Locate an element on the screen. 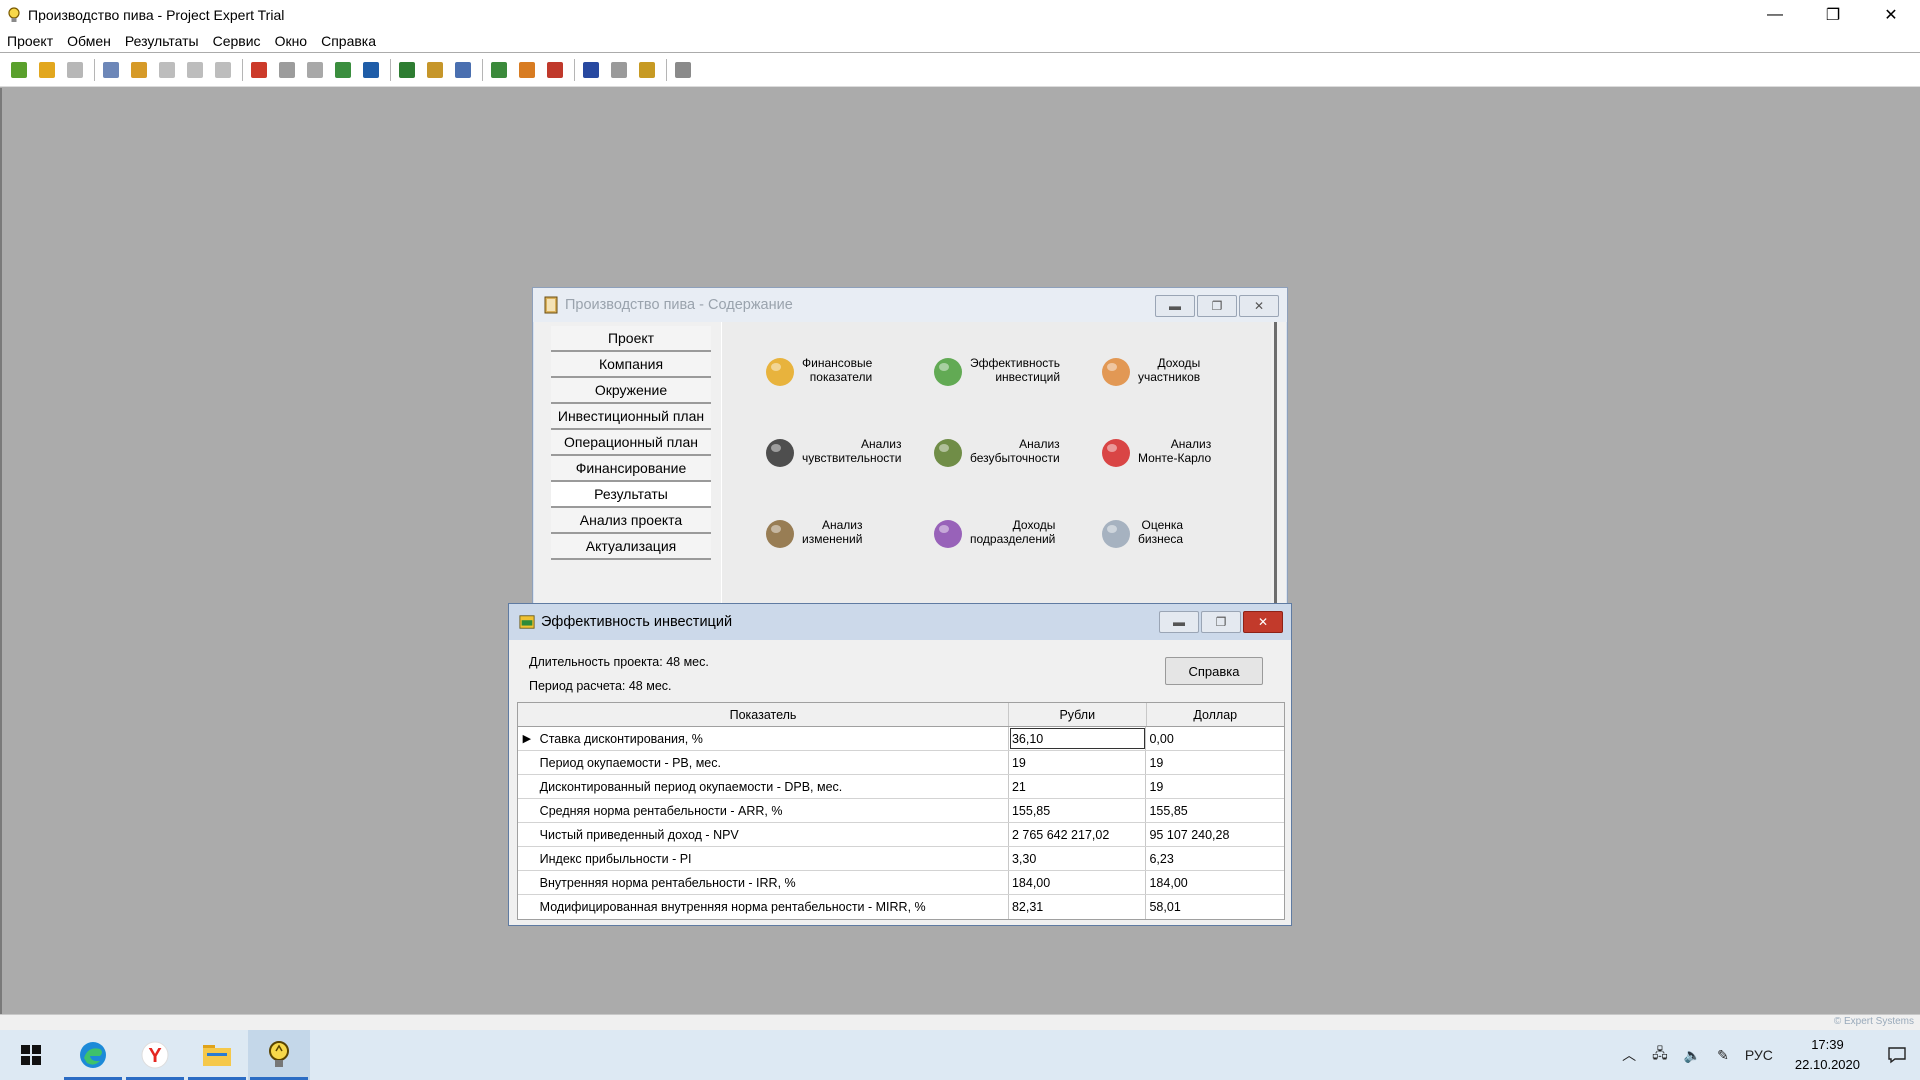 The width and height of the screenshot is (1920, 1080). menu-help: Справка is located at coordinates (348, 41).